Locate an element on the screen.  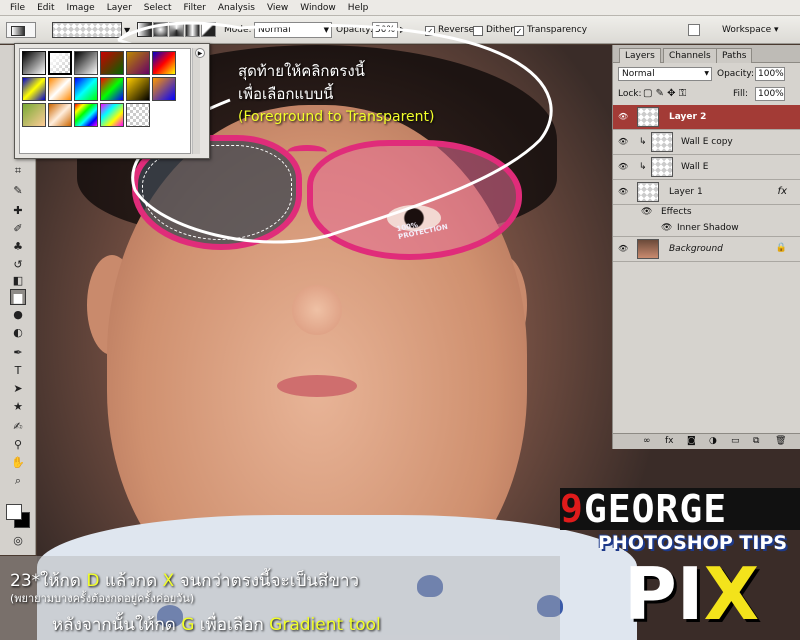
layer-row: 👁 ↳ Wall E is located at coordinates (706, 167).